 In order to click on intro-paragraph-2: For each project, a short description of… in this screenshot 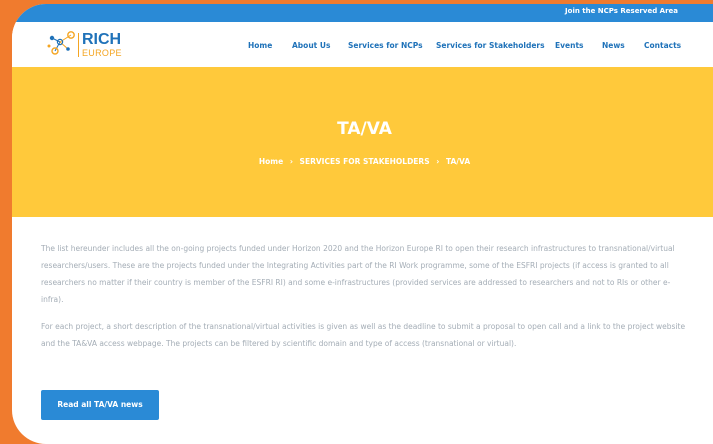, I will do `click(363, 335)`.